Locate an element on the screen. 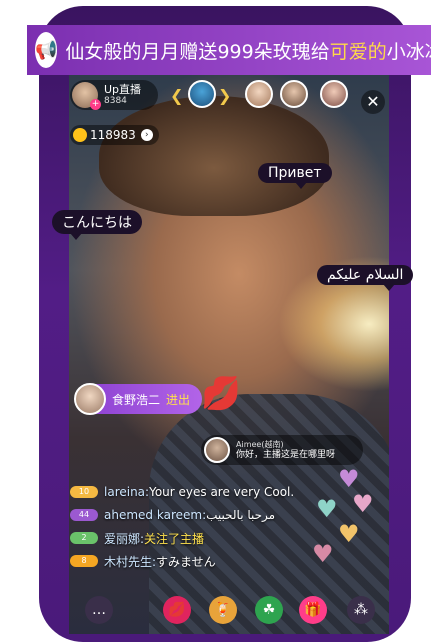  message-sender-avatar is located at coordinates (217, 450).